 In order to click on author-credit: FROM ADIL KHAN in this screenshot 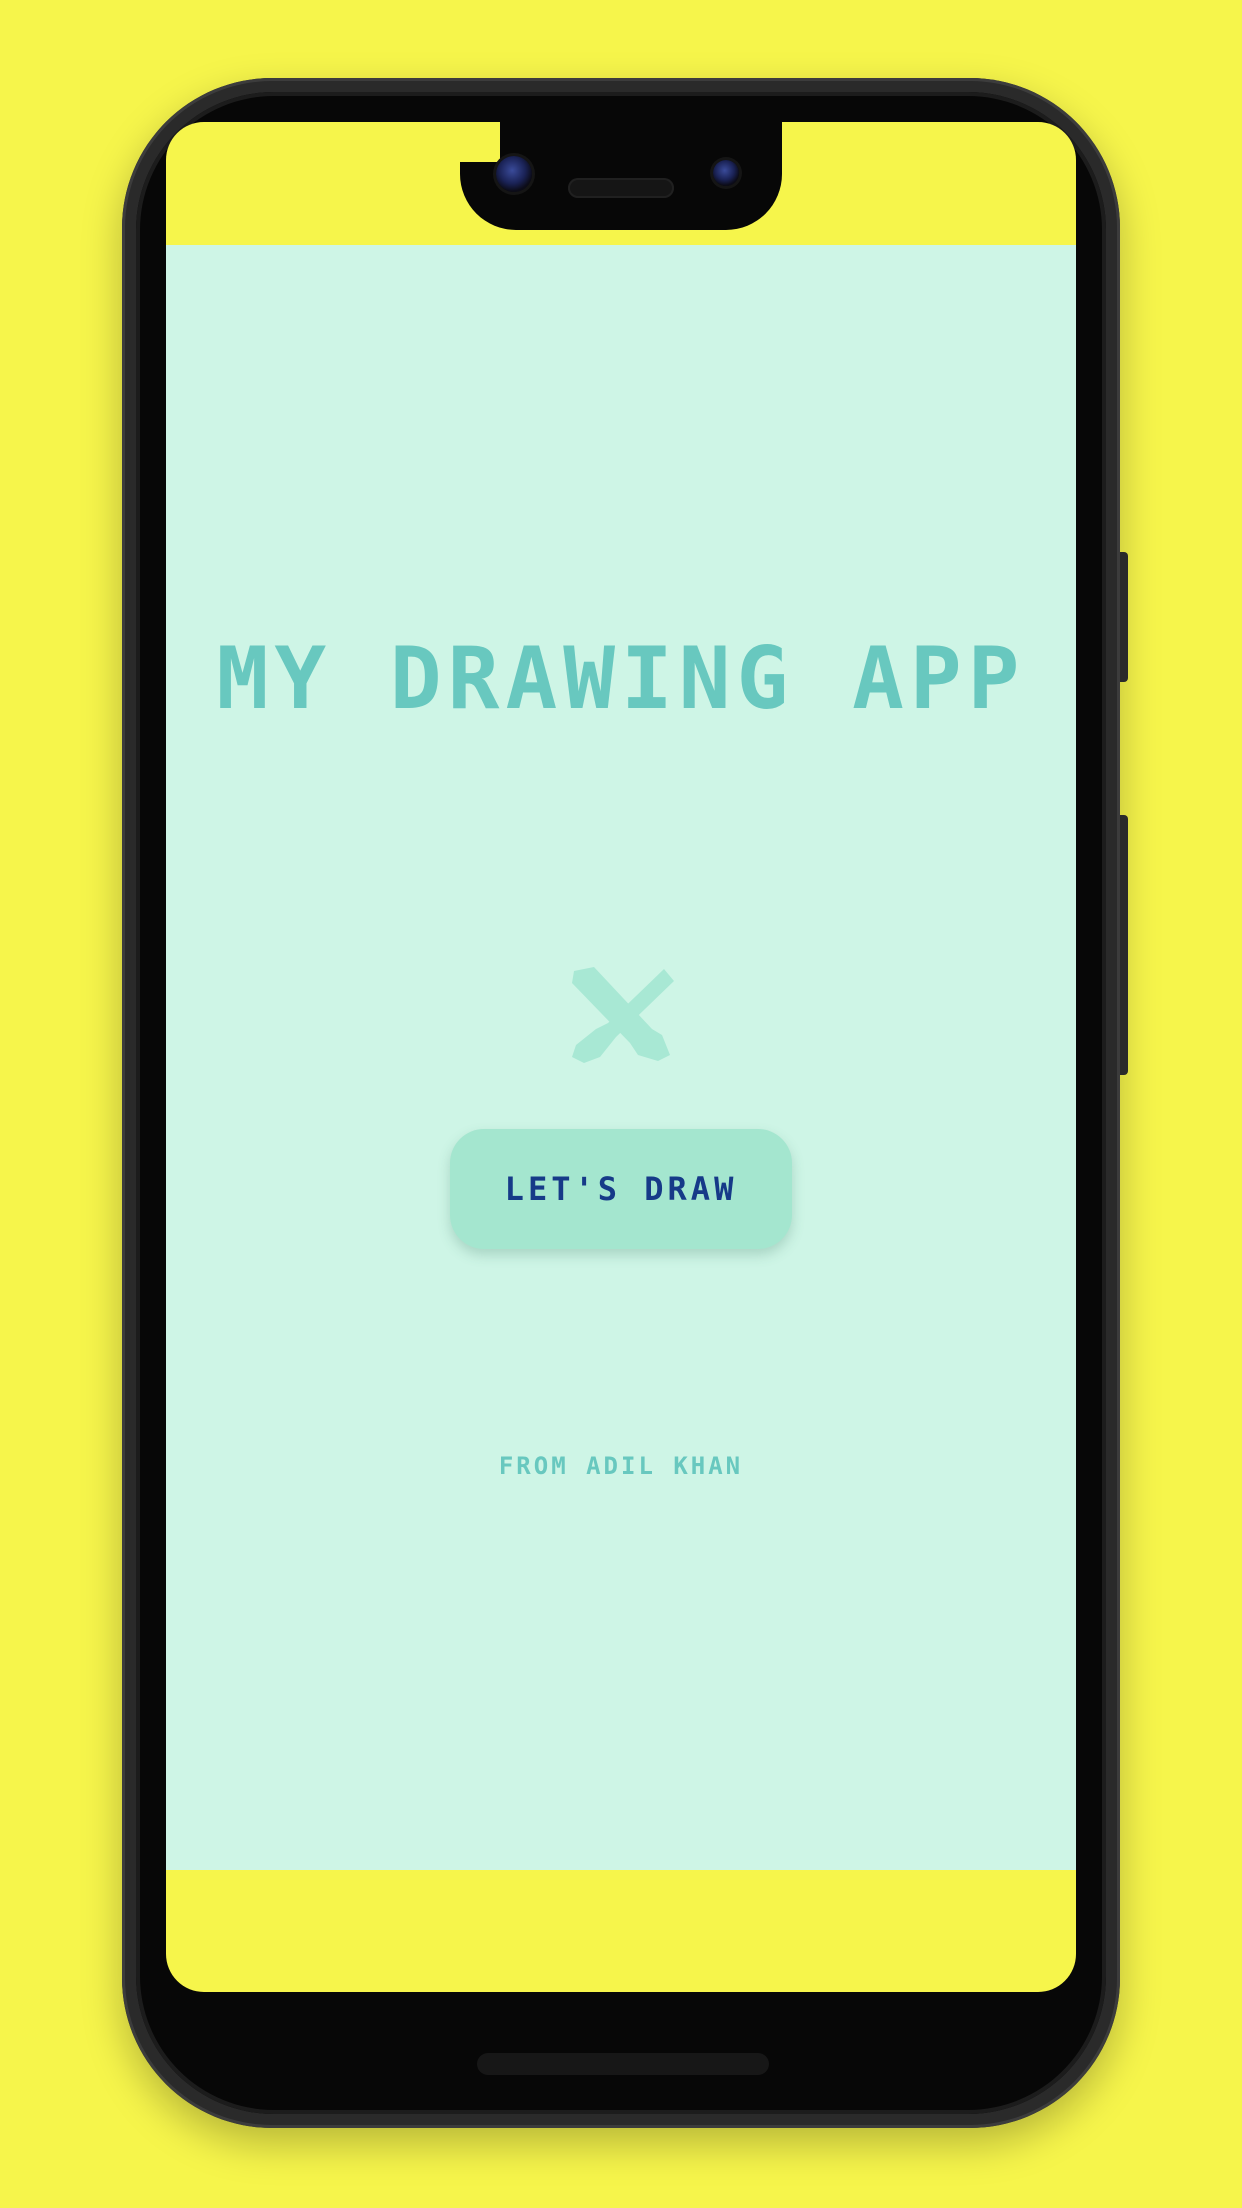, I will do `click(621, 1466)`.